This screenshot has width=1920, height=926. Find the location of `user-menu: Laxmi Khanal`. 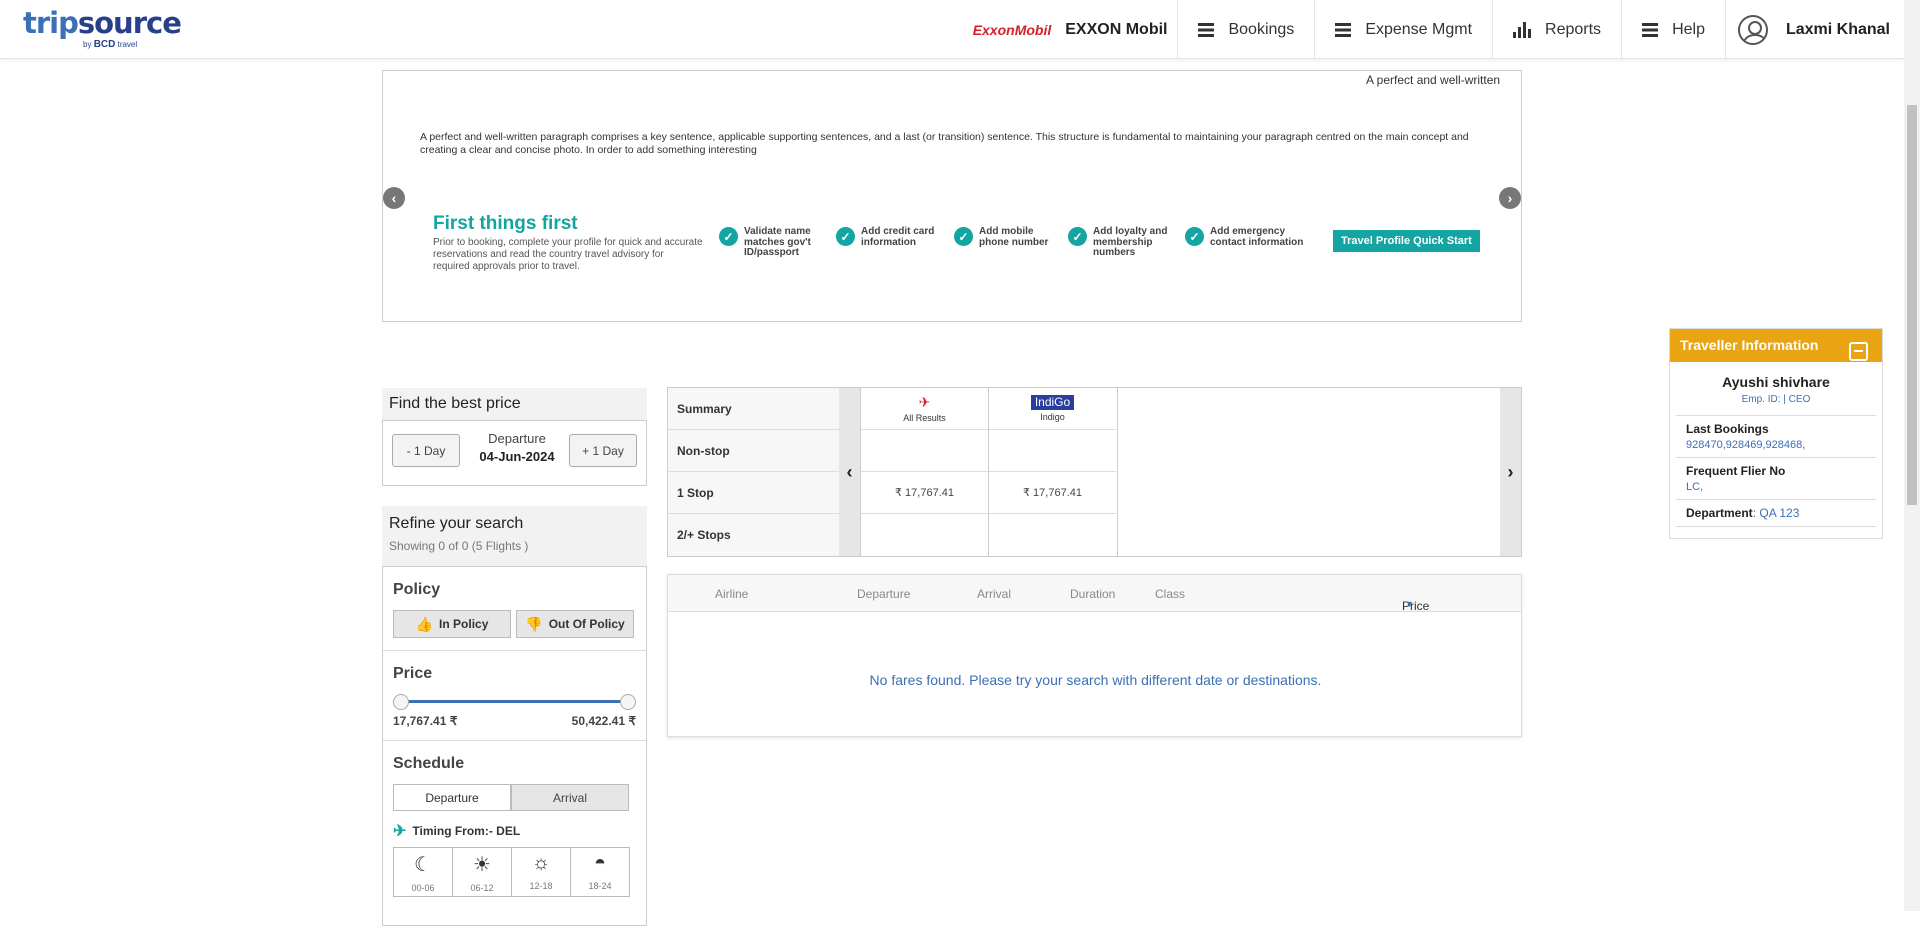

user-menu: Laxmi Khanal is located at coordinates (1815, 29).